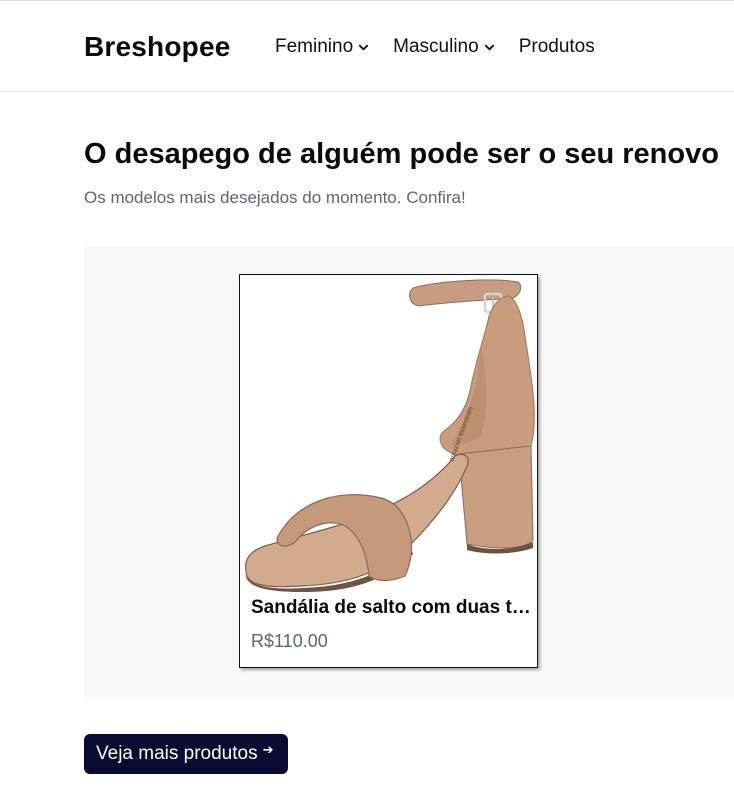 The height and width of the screenshot is (786, 734). Describe the element at coordinates (314, 46) in the screenshot. I see `nav-item-label: Feminino` at that location.